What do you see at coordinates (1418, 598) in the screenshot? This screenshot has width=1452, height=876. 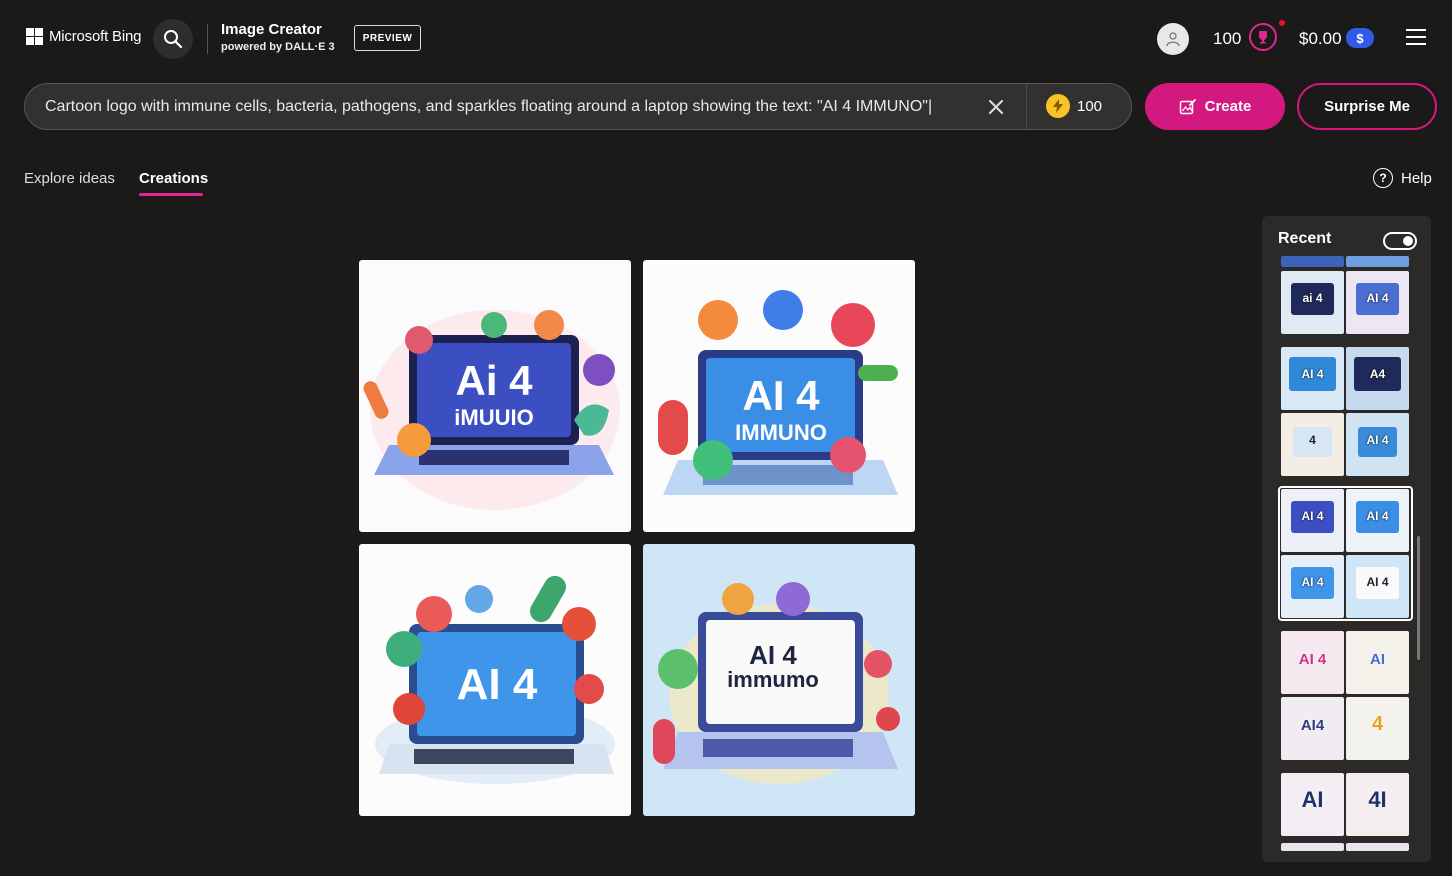 I see `recent-scrollbar` at bounding box center [1418, 598].